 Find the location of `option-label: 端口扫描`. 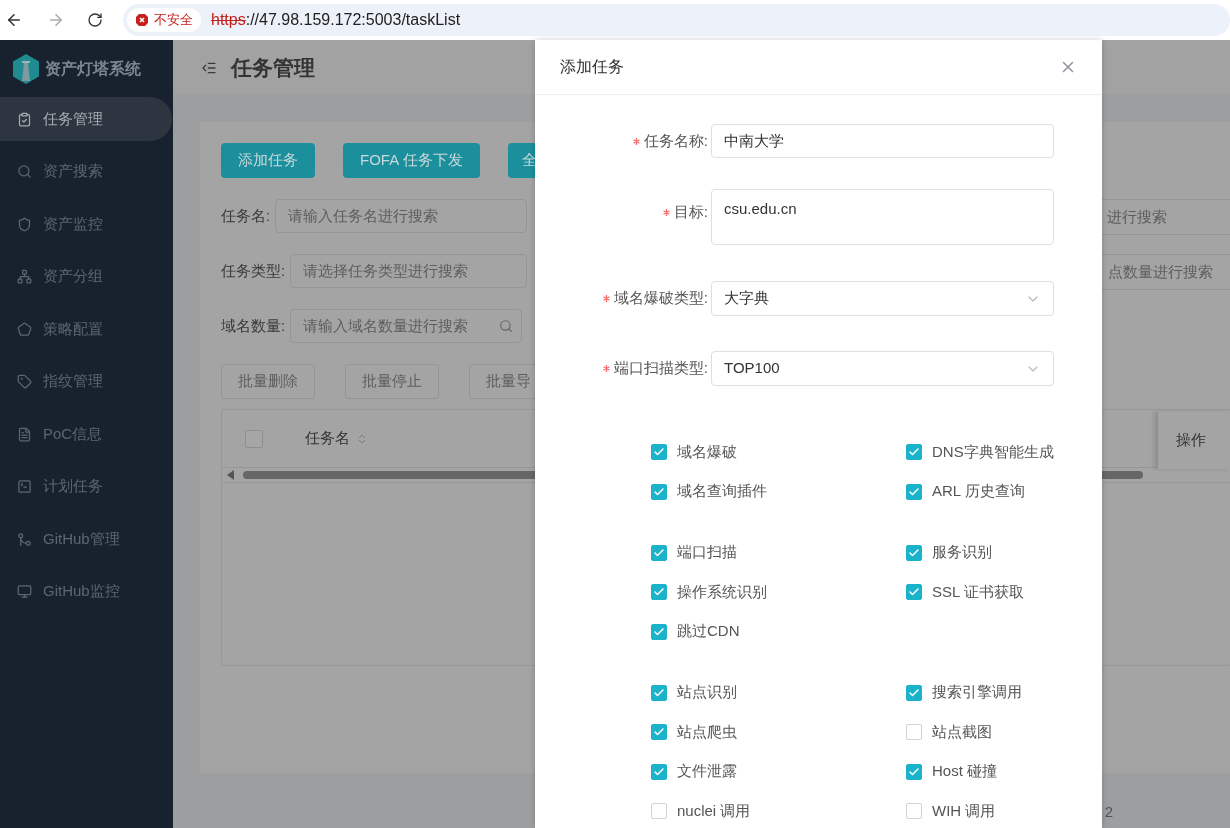

option-label: 端口扫描 is located at coordinates (707, 552).